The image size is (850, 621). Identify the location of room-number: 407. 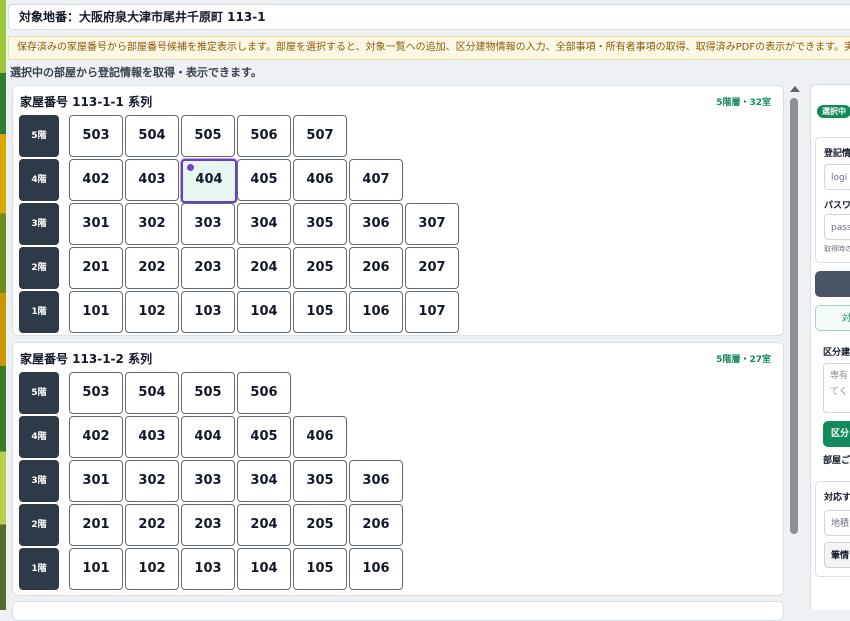
(376, 179).